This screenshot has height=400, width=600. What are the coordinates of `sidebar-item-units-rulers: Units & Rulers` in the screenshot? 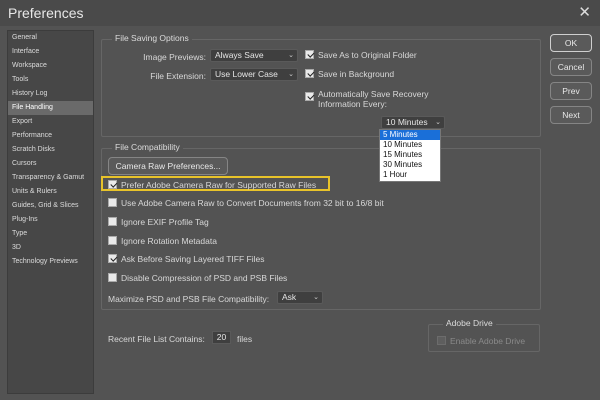 It's located at (50, 192).